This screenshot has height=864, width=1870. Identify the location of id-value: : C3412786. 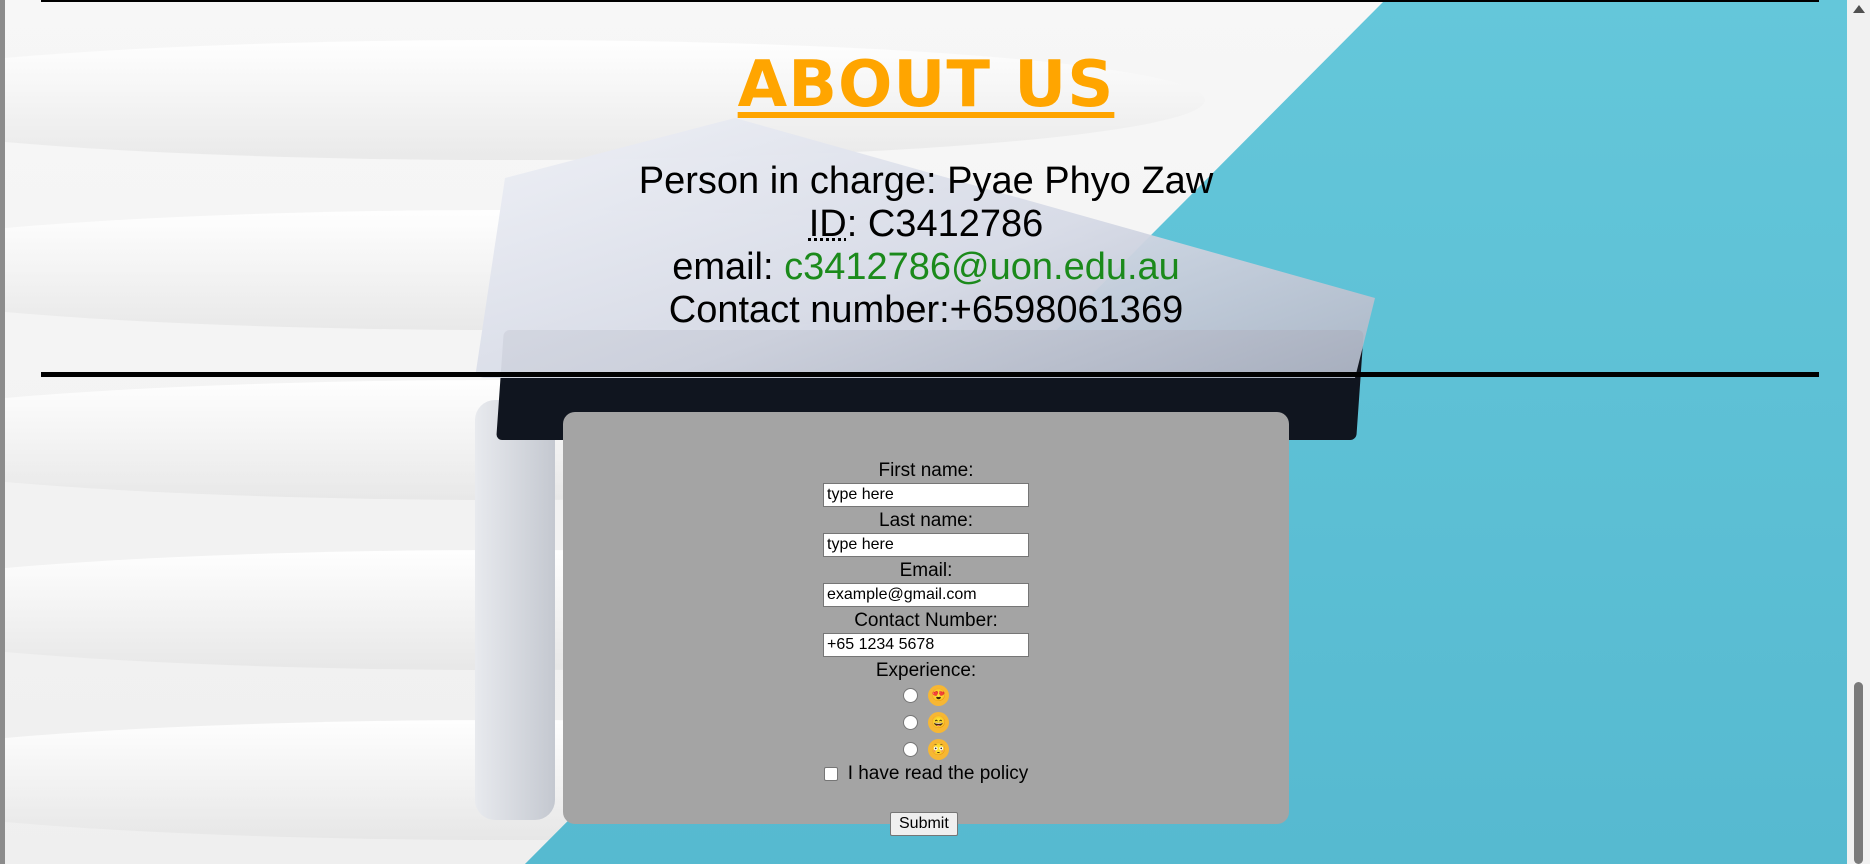
(945, 224).